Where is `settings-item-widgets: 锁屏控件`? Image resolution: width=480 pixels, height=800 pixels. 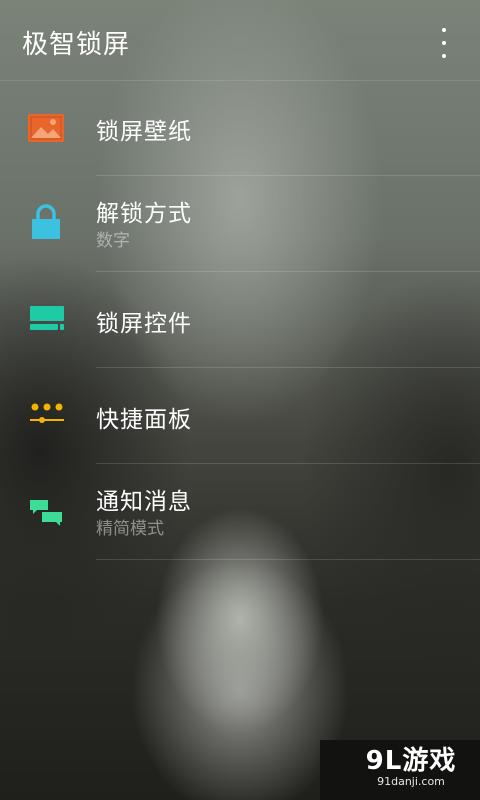 settings-item-widgets: 锁屏控件 is located at coordinates (240, 320).